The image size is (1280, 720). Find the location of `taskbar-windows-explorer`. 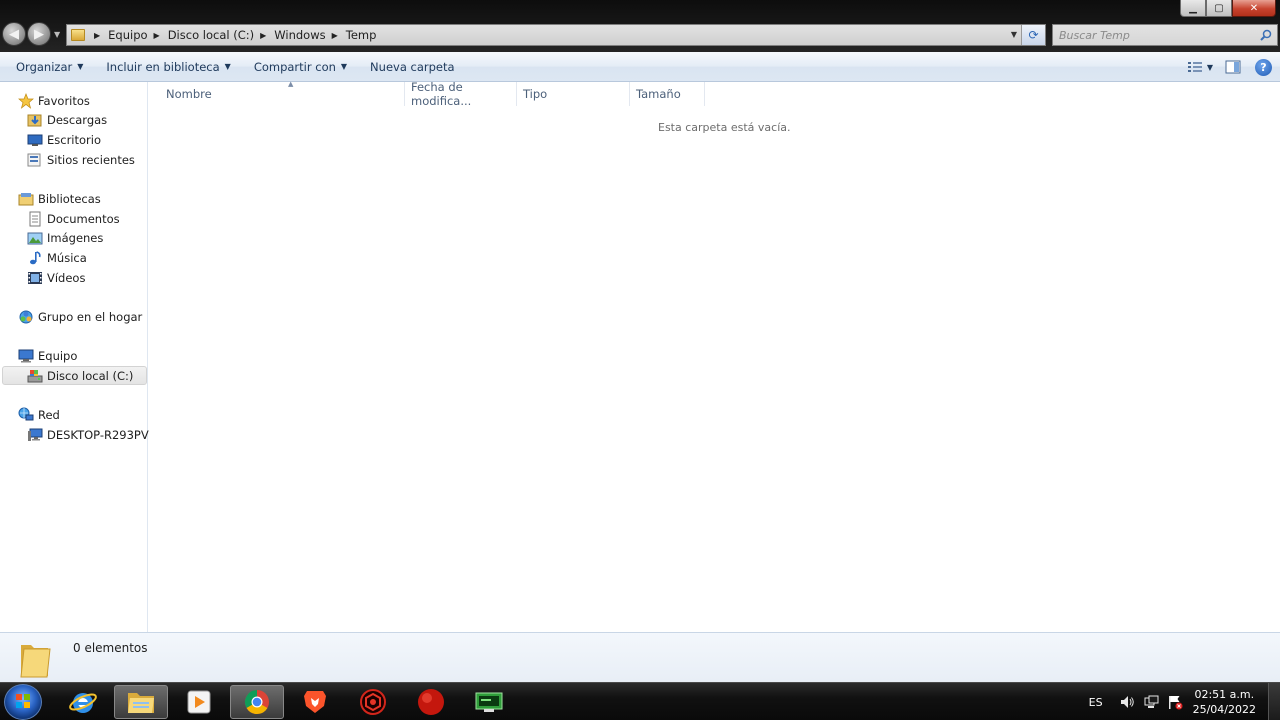

taskbar-windows-explorer is located at coordinates (141, 702).